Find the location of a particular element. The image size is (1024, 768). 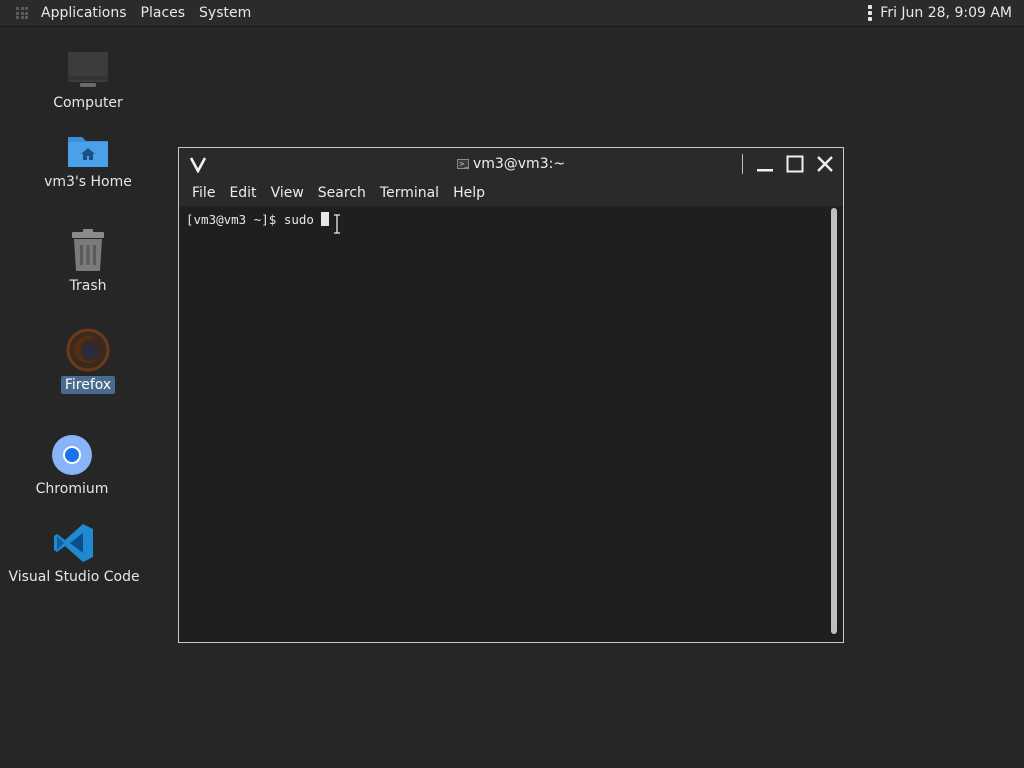

desktop-icon-vscode: Visual Studio Code is located at coordinates (74, 554).